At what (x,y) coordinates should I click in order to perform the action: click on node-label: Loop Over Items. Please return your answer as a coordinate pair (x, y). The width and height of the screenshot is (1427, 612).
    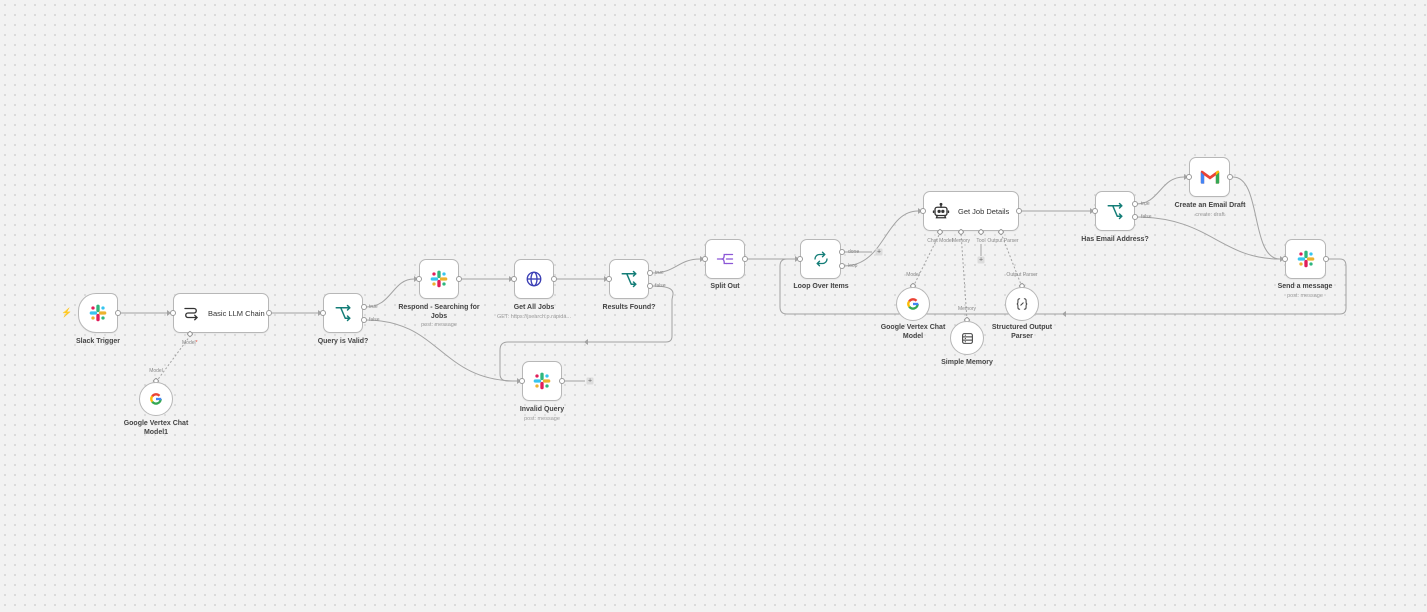
    Looking at the image, I should click on (821, 286).